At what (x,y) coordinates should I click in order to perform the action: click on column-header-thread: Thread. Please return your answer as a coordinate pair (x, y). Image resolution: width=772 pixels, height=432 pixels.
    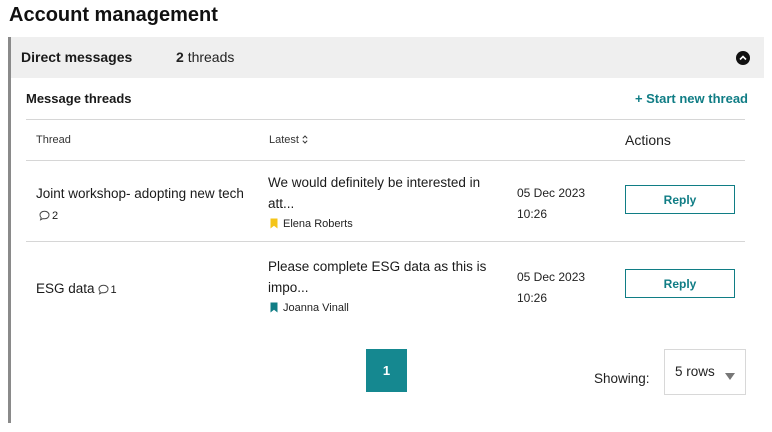
    Looking at the image, I should click on (53, 140).